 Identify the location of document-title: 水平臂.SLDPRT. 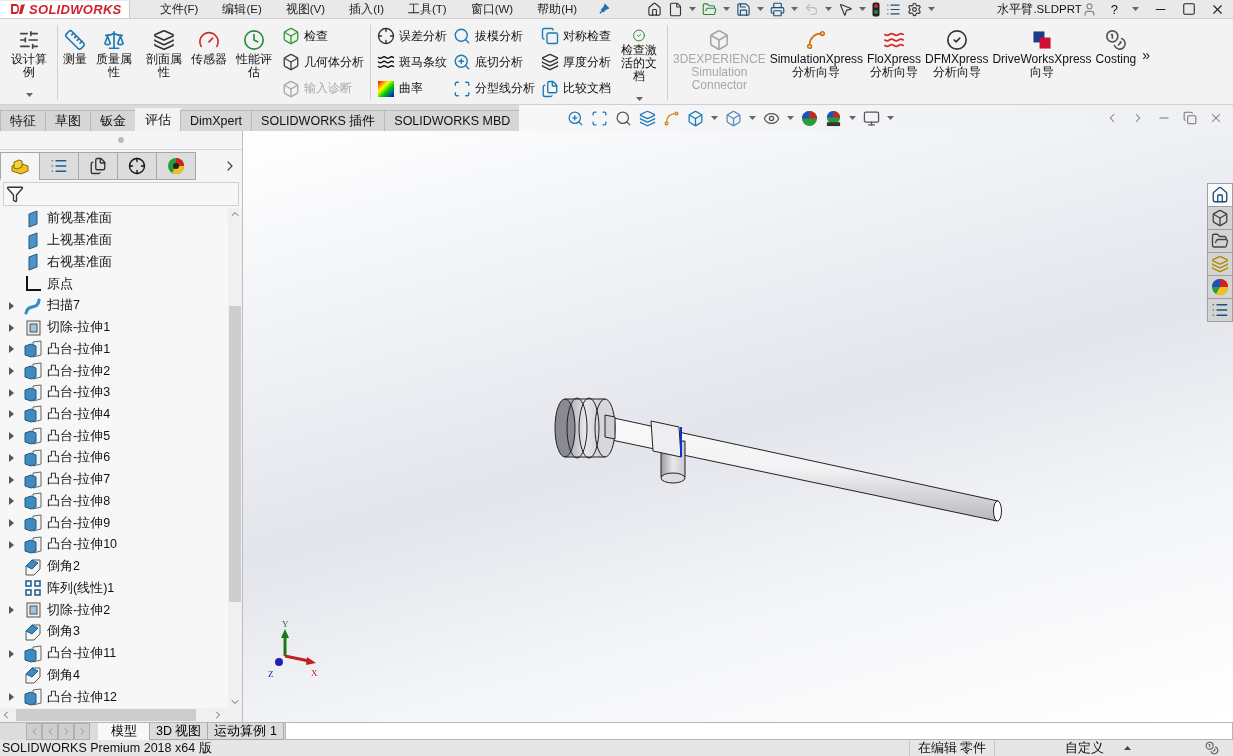
(1039, 9).